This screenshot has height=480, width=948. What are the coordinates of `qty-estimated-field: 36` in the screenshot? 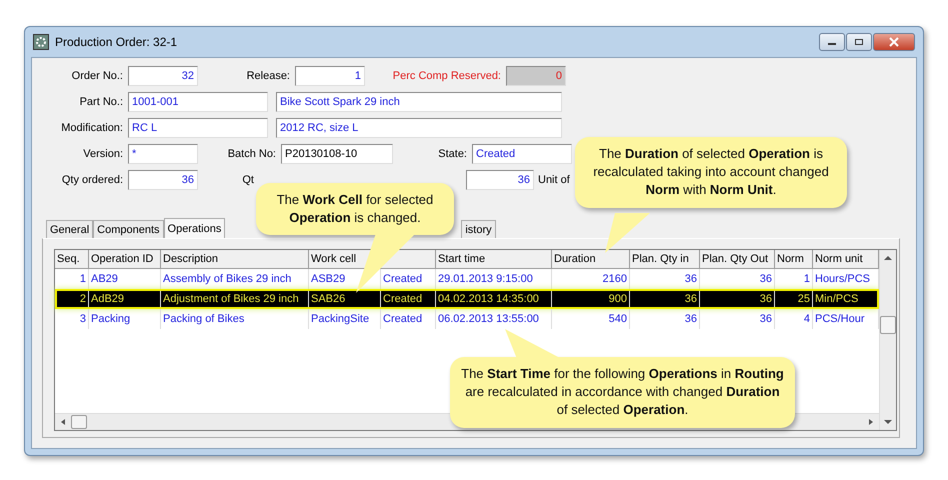 It's located at (500, 180).